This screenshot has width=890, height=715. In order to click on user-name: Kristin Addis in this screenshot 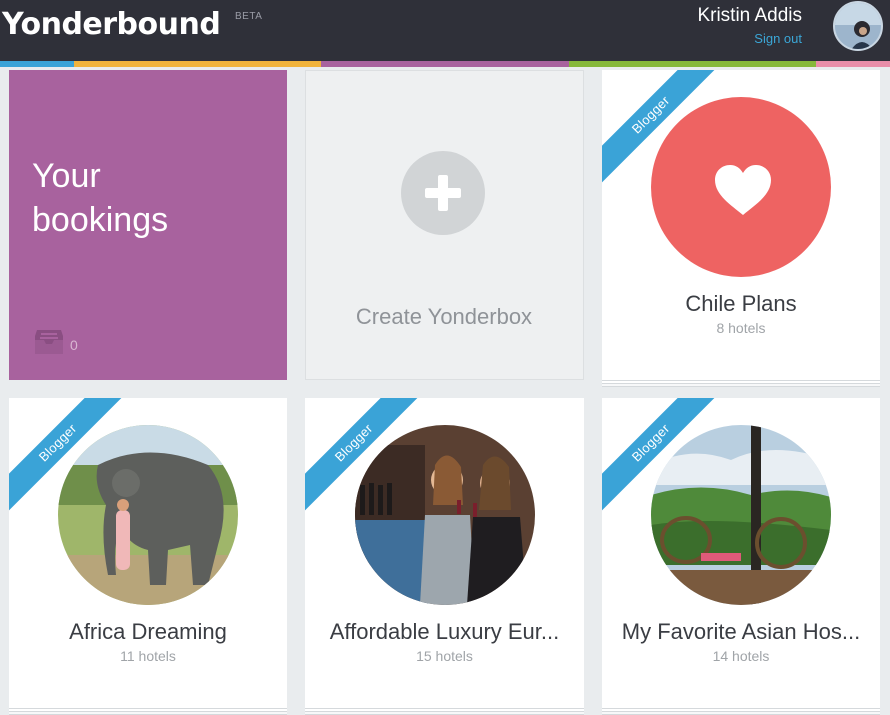, I will do `click(749, 15)`.